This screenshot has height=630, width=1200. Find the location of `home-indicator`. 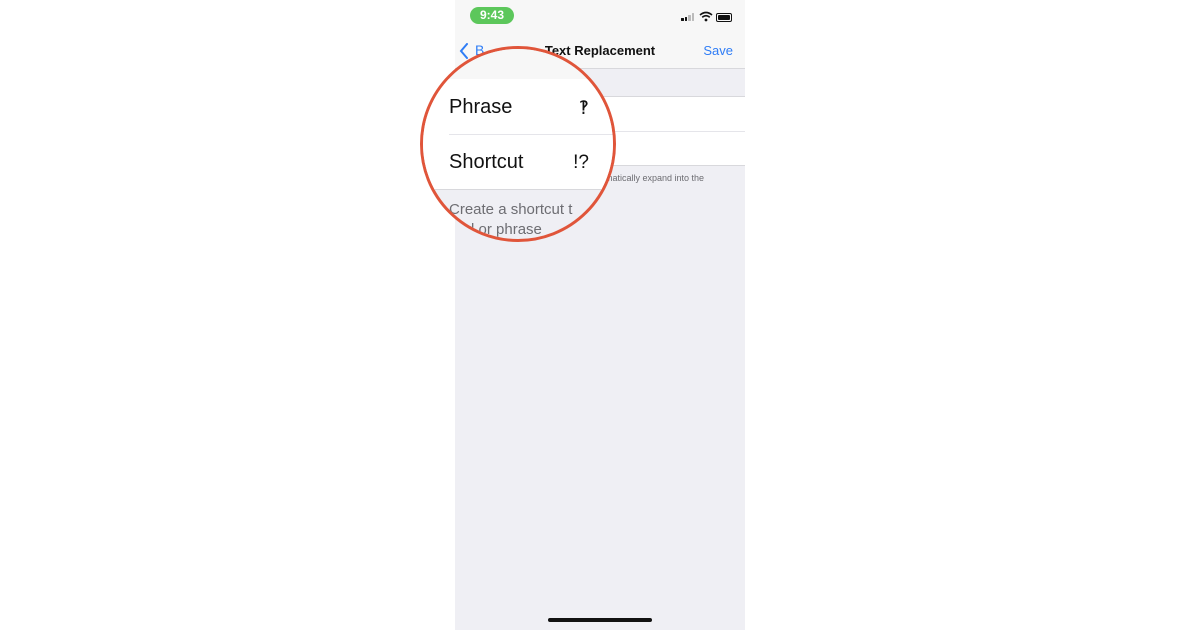

home-indicator is located at coordinates (600, 620).